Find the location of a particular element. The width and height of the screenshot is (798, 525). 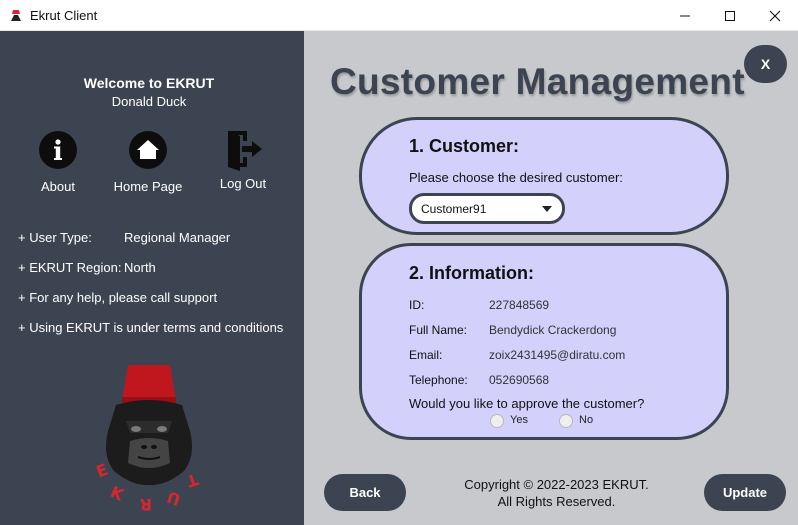

about-label: About is located at coordinates (58, 186).